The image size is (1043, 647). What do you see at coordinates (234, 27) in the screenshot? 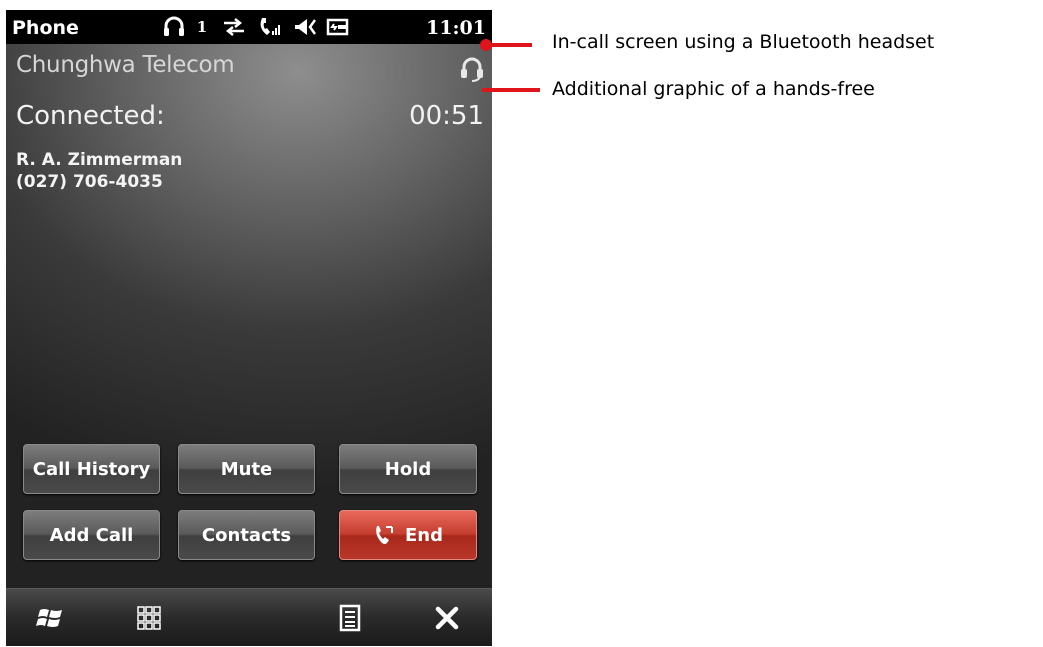
I see `data-sync-icon` at bounding box center [234, 27].